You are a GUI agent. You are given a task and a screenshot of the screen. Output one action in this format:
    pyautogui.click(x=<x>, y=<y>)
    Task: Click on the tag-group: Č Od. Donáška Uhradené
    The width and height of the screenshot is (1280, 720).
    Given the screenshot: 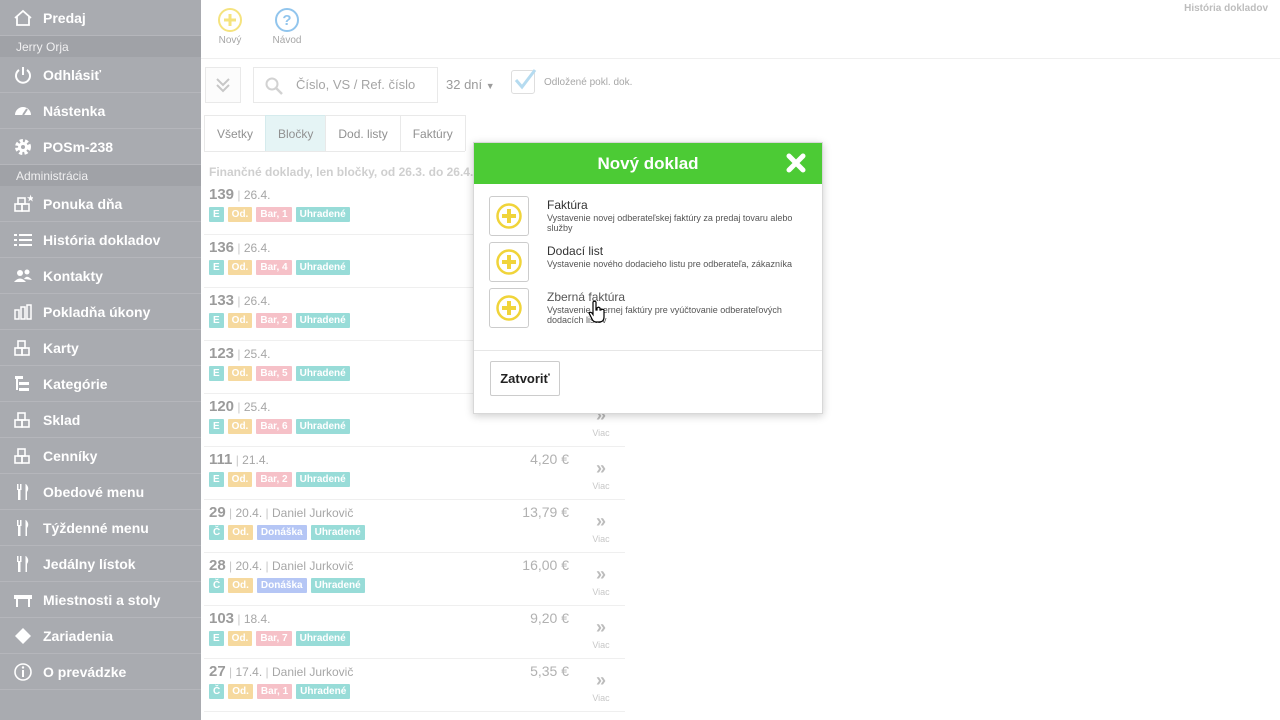 What is the action you would take?
    pyautogui.click(x=289, y=532)
    